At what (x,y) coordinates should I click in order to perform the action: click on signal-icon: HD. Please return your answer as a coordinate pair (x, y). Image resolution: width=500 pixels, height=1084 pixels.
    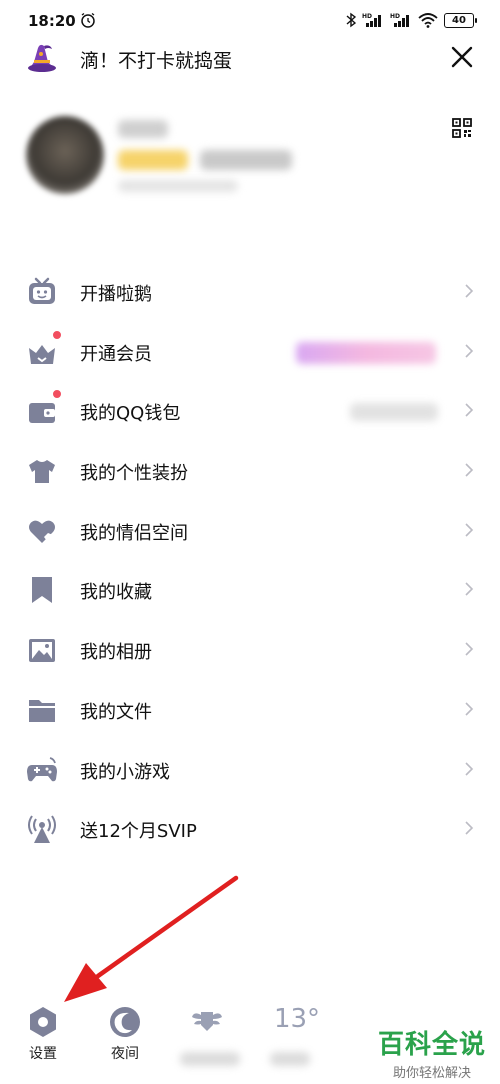
    Looking at the image, I should click on (371, 20).